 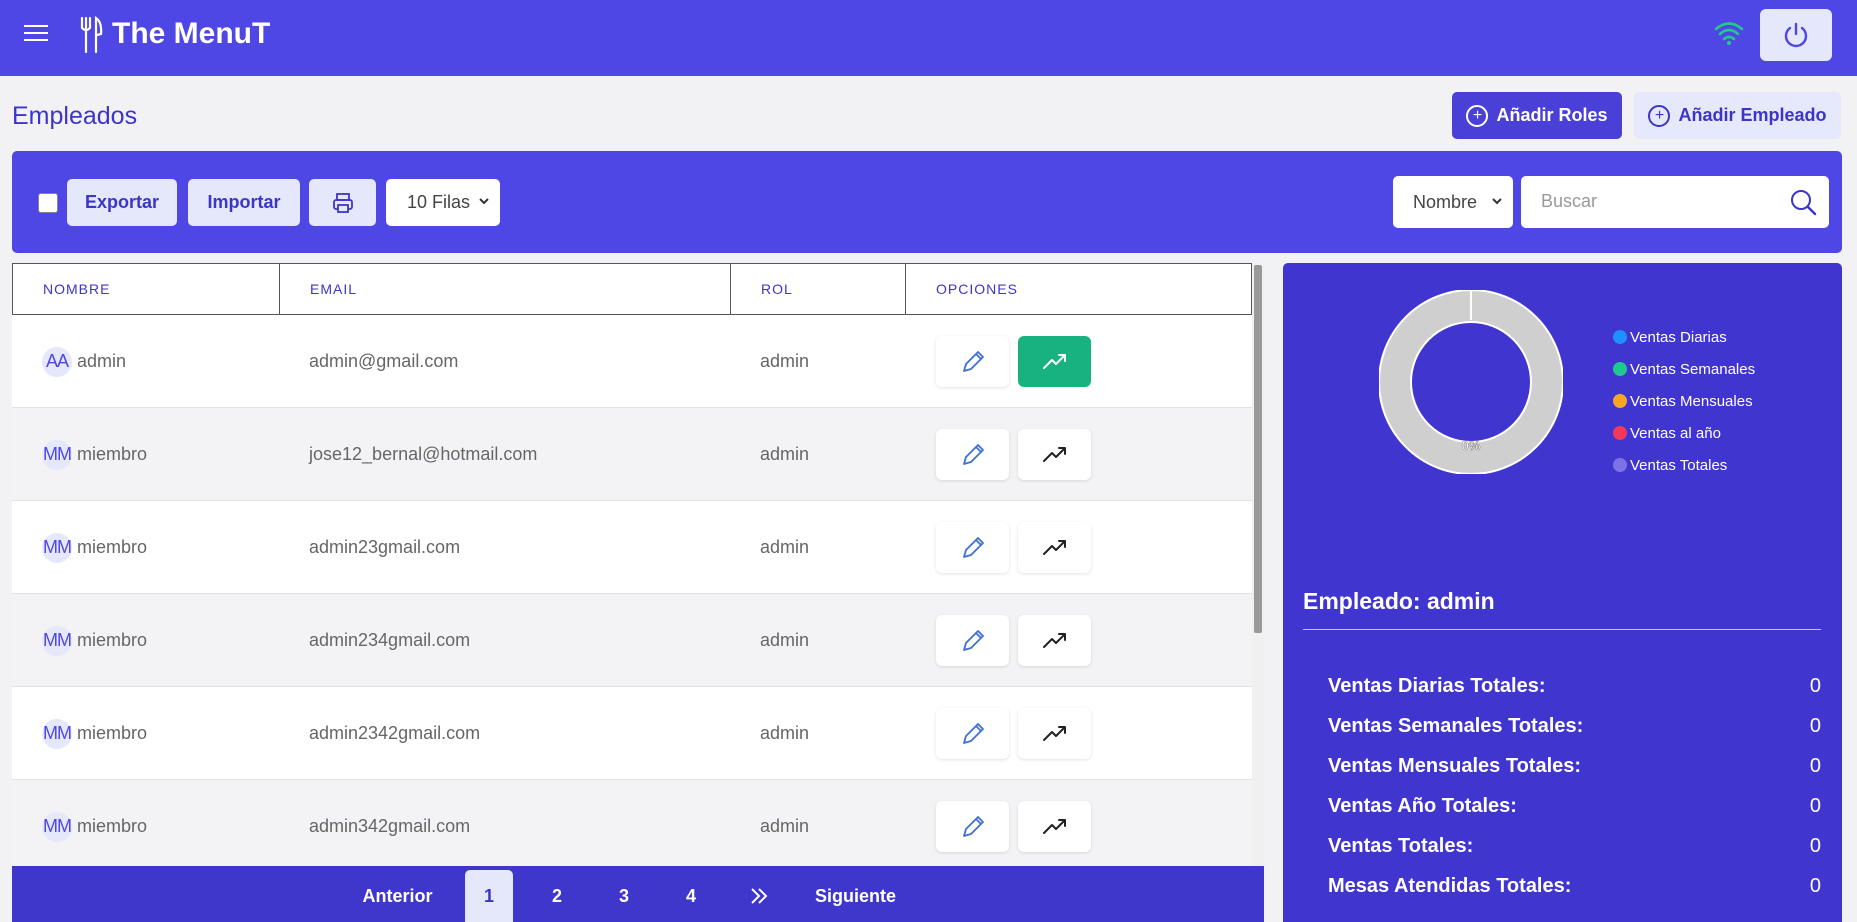 What do you see at coordinates (1471, 382) in the screenshot?
I see `sales-donut-chart: 0%` at bounding box center [1471, 382].